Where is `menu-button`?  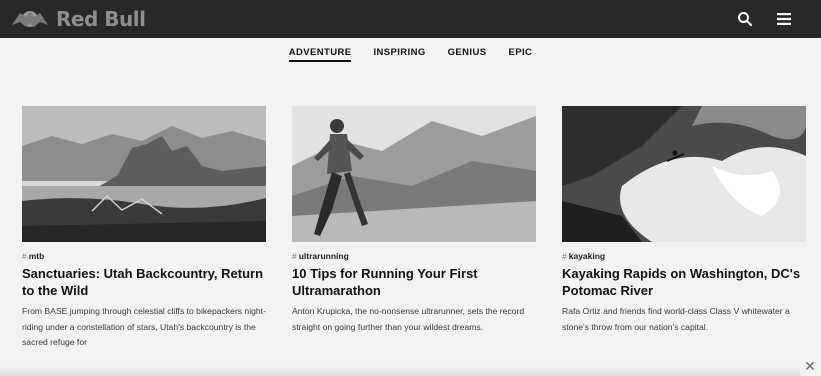 menu-button is located at coordinates (784, 19).